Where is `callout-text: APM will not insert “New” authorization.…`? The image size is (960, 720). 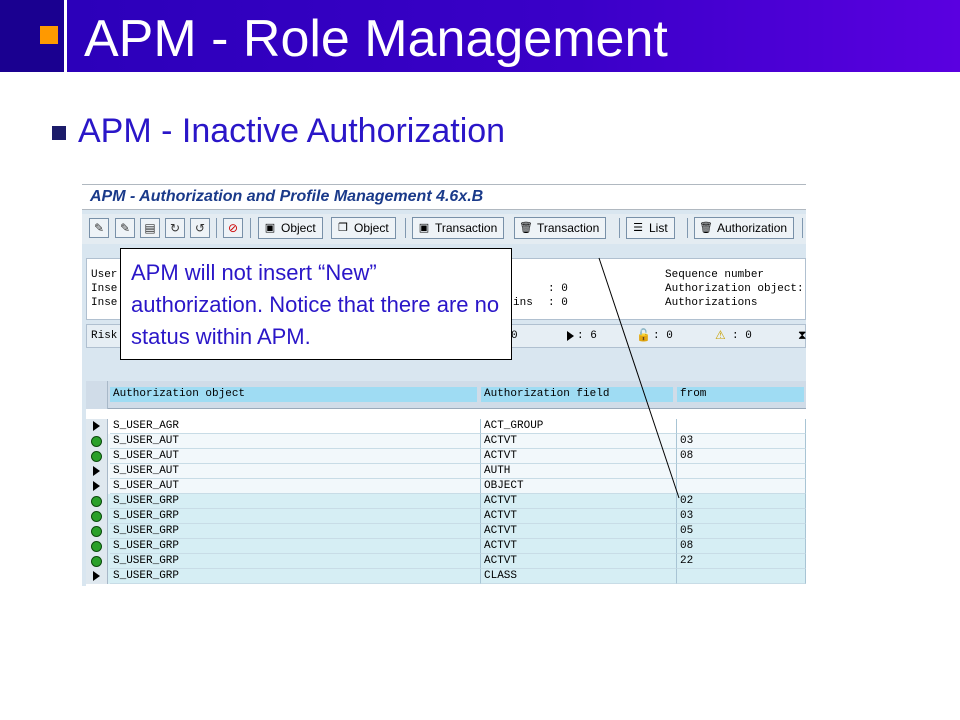
callout-text: APM will not insert “New” authorization.… is located at coordinates (315, 304).